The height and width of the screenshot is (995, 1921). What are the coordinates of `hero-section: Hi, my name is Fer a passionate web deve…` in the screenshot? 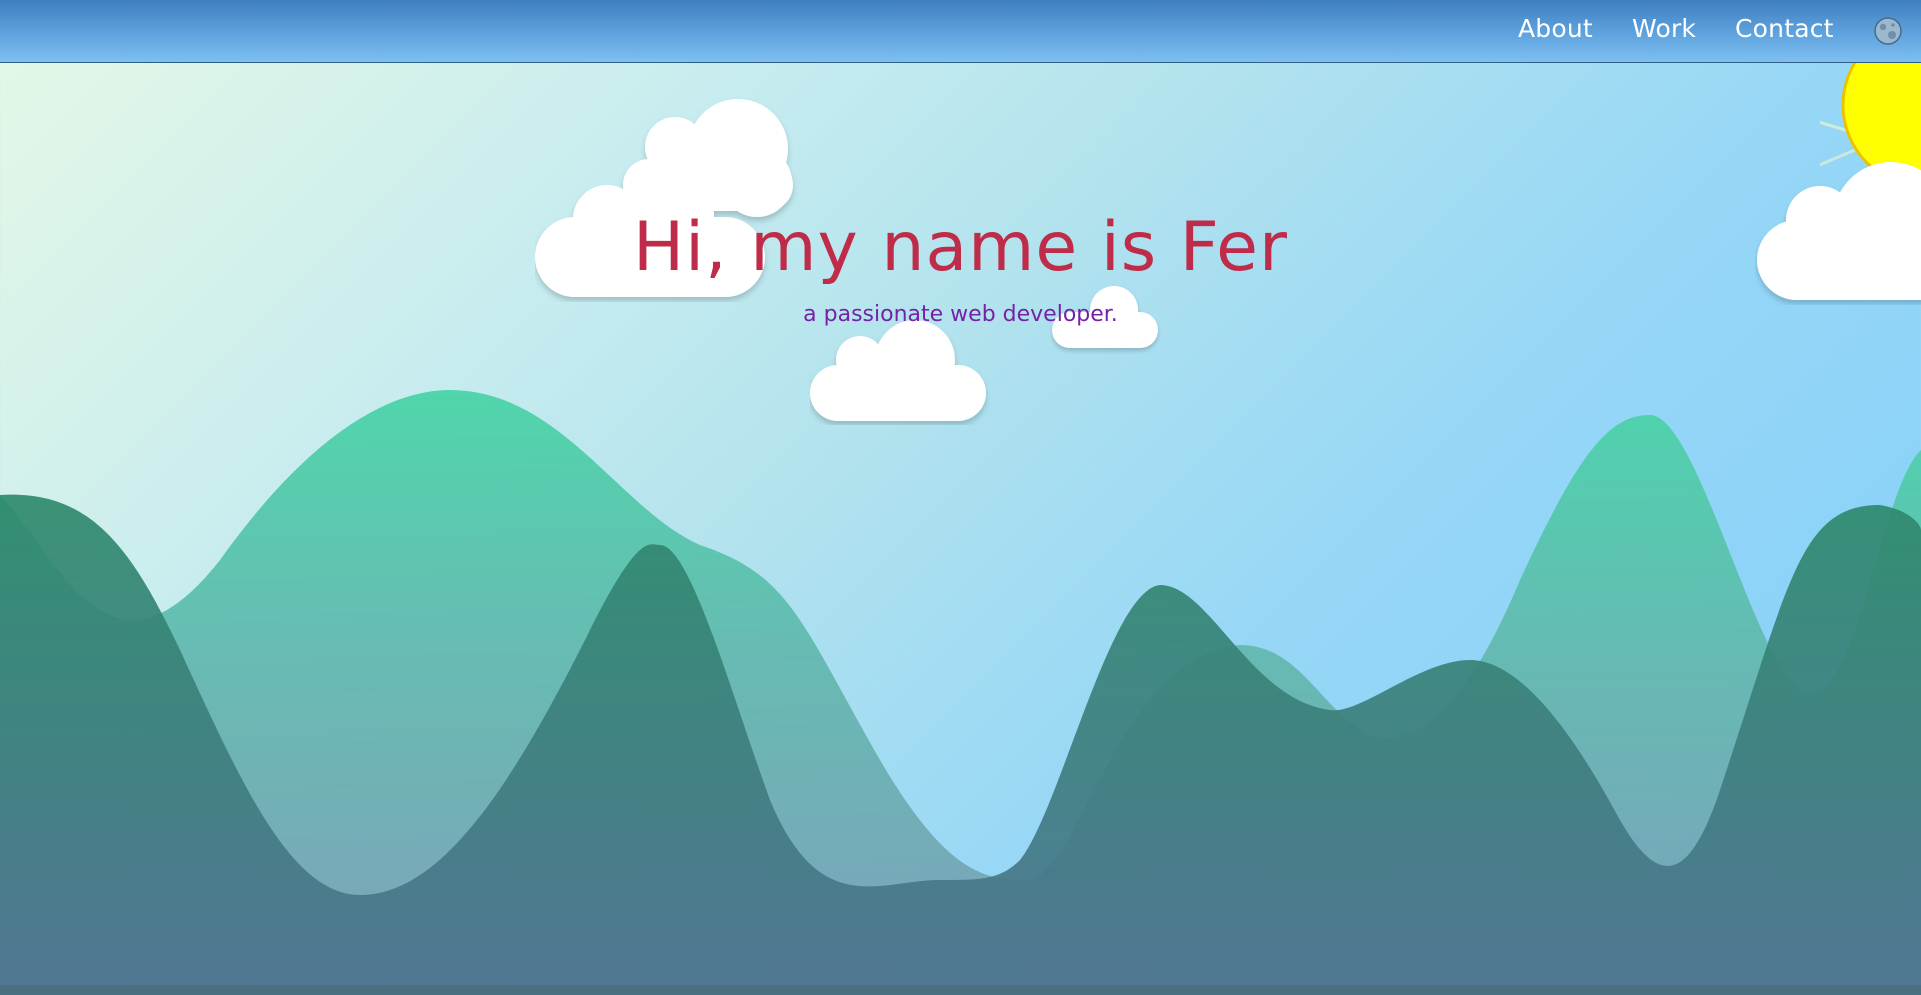 It's located at (960, 267).